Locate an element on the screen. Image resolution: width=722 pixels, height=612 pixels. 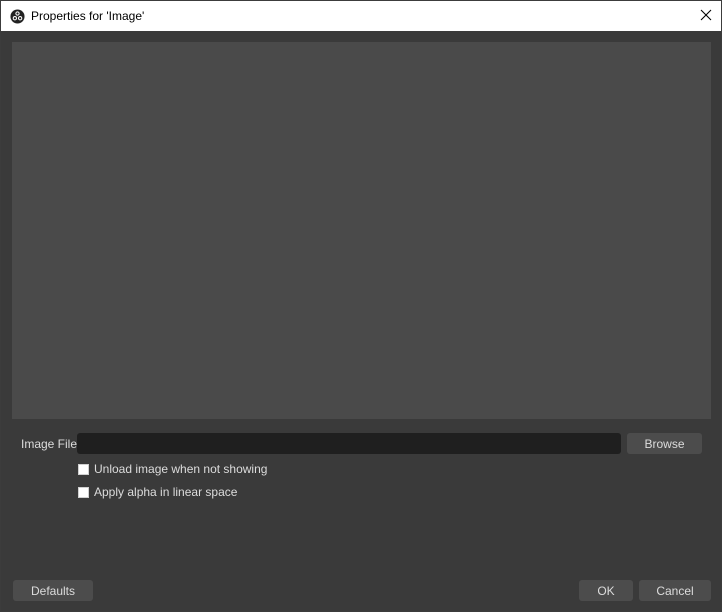
defaults-button: Defaults is located at coordinates (53, 590).